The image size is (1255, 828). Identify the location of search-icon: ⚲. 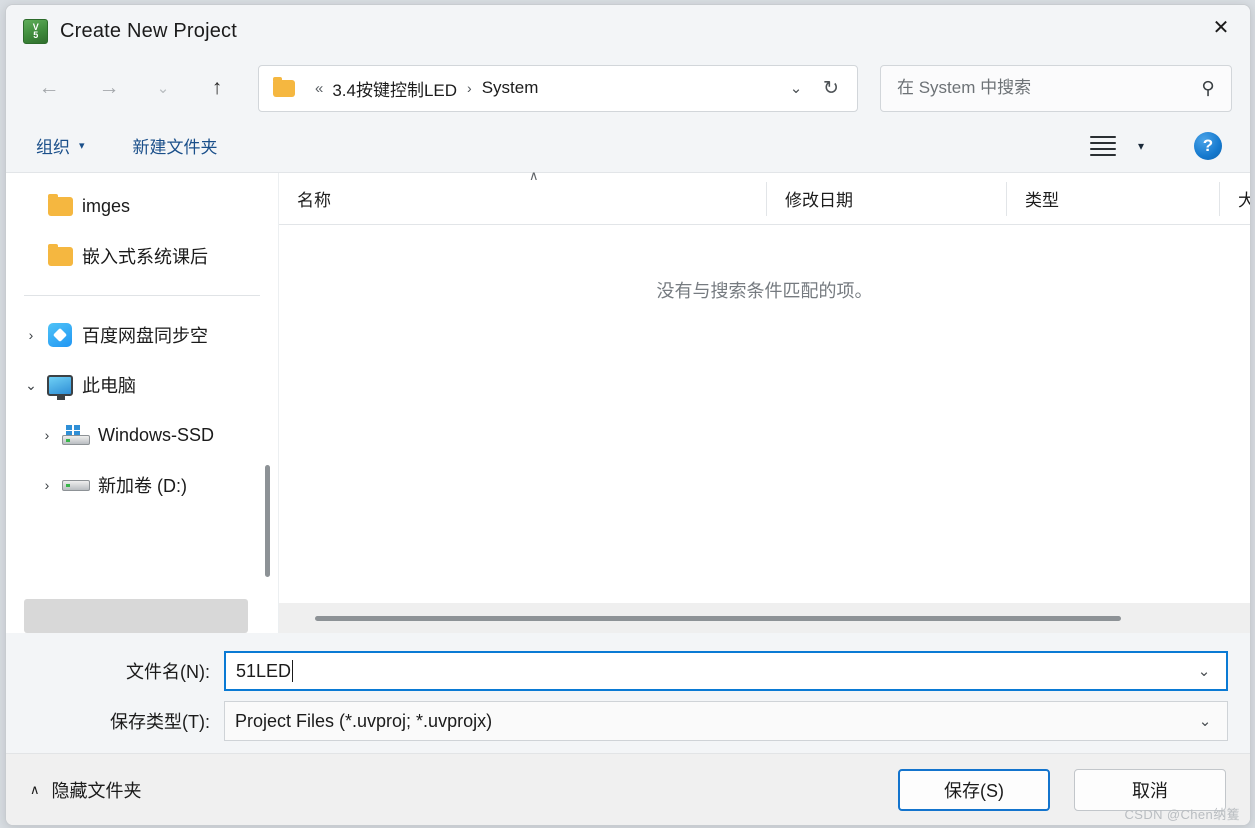
(1208, 87).